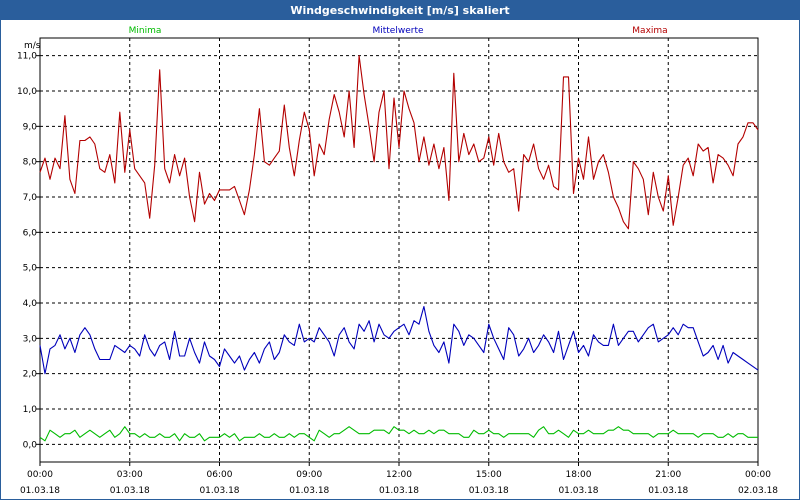 Image resolution: width=800 pixels, height=500 pixels. I want to click on y-tick-label: 7,0, so click(30, 198).